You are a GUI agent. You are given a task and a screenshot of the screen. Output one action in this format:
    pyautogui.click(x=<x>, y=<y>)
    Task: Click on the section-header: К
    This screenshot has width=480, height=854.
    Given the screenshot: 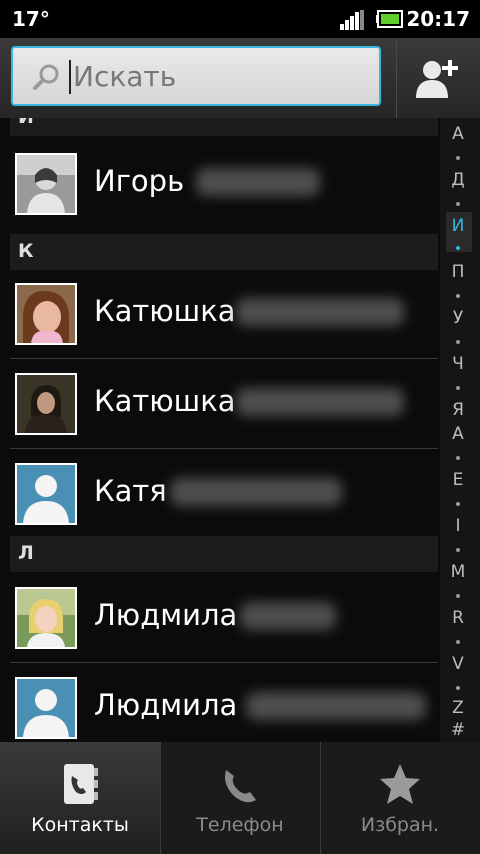 What is the action you would take?
    pyautogui.click(x=224, y=252)
    